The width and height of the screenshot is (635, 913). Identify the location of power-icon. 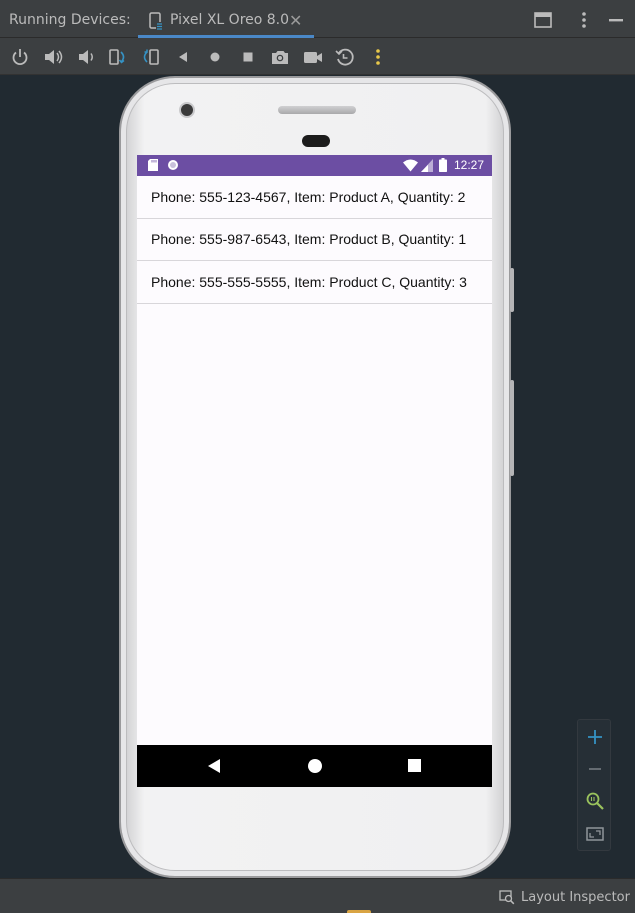
(20, 57).